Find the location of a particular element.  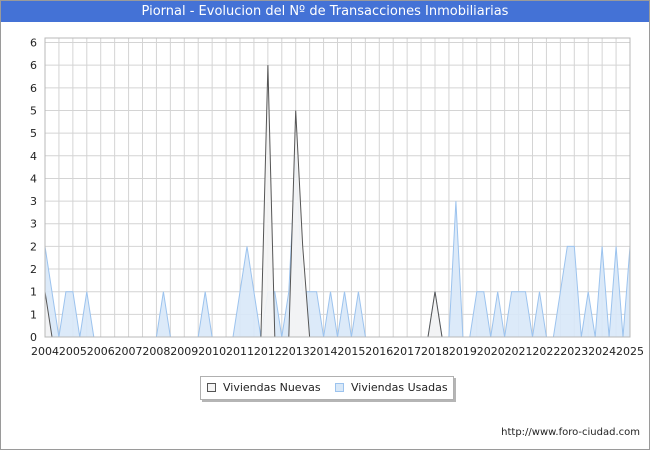

x-tick-label: 2005 is located at coordinates (73, 351).